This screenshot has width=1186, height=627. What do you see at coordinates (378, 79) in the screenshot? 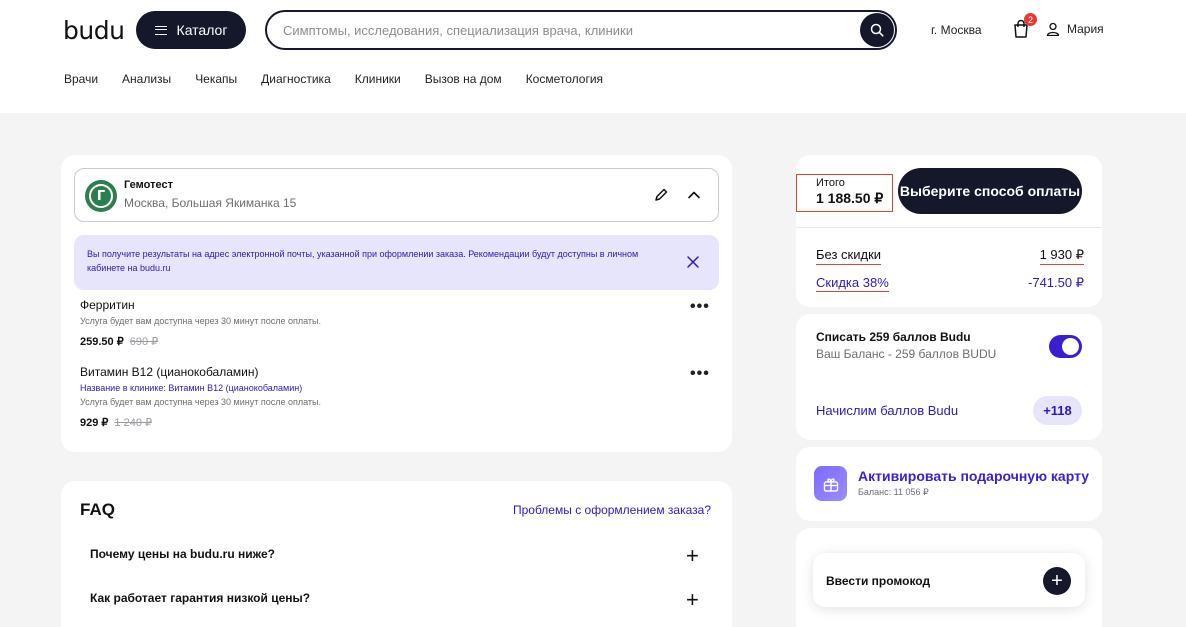
I see `nav-item-clinics: Клиники` at bounding box center [378, 79].